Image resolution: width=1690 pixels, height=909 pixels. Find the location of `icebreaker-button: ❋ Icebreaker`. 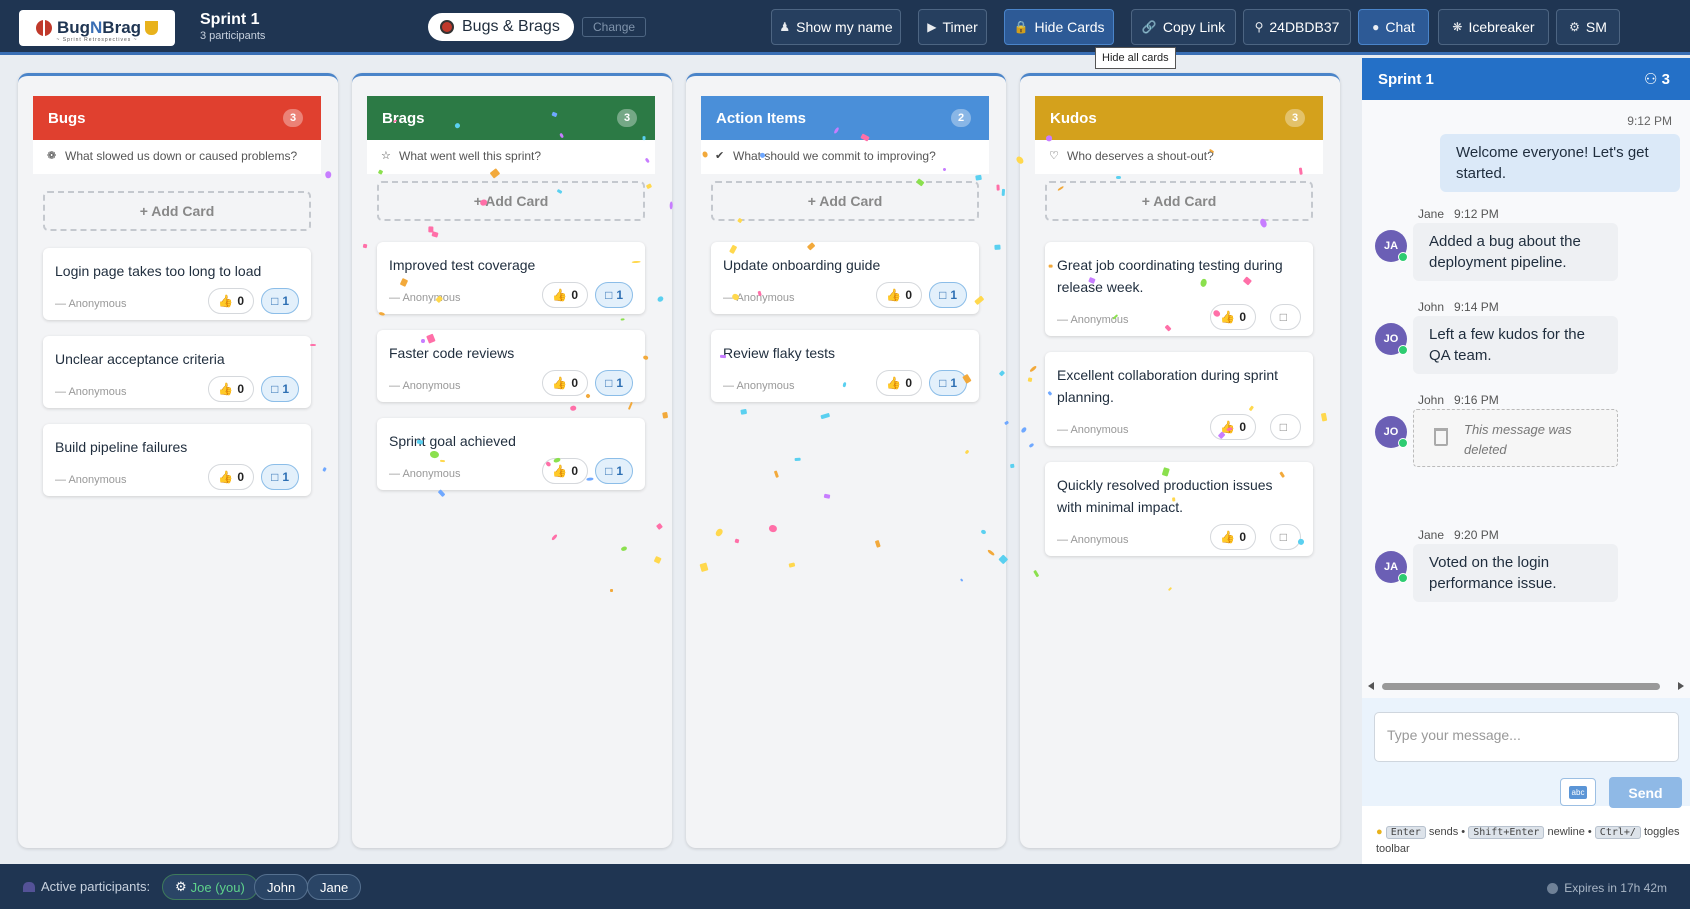

icebreaker-button: ❋ Icebreaker is located at coordinates (1493, 27).